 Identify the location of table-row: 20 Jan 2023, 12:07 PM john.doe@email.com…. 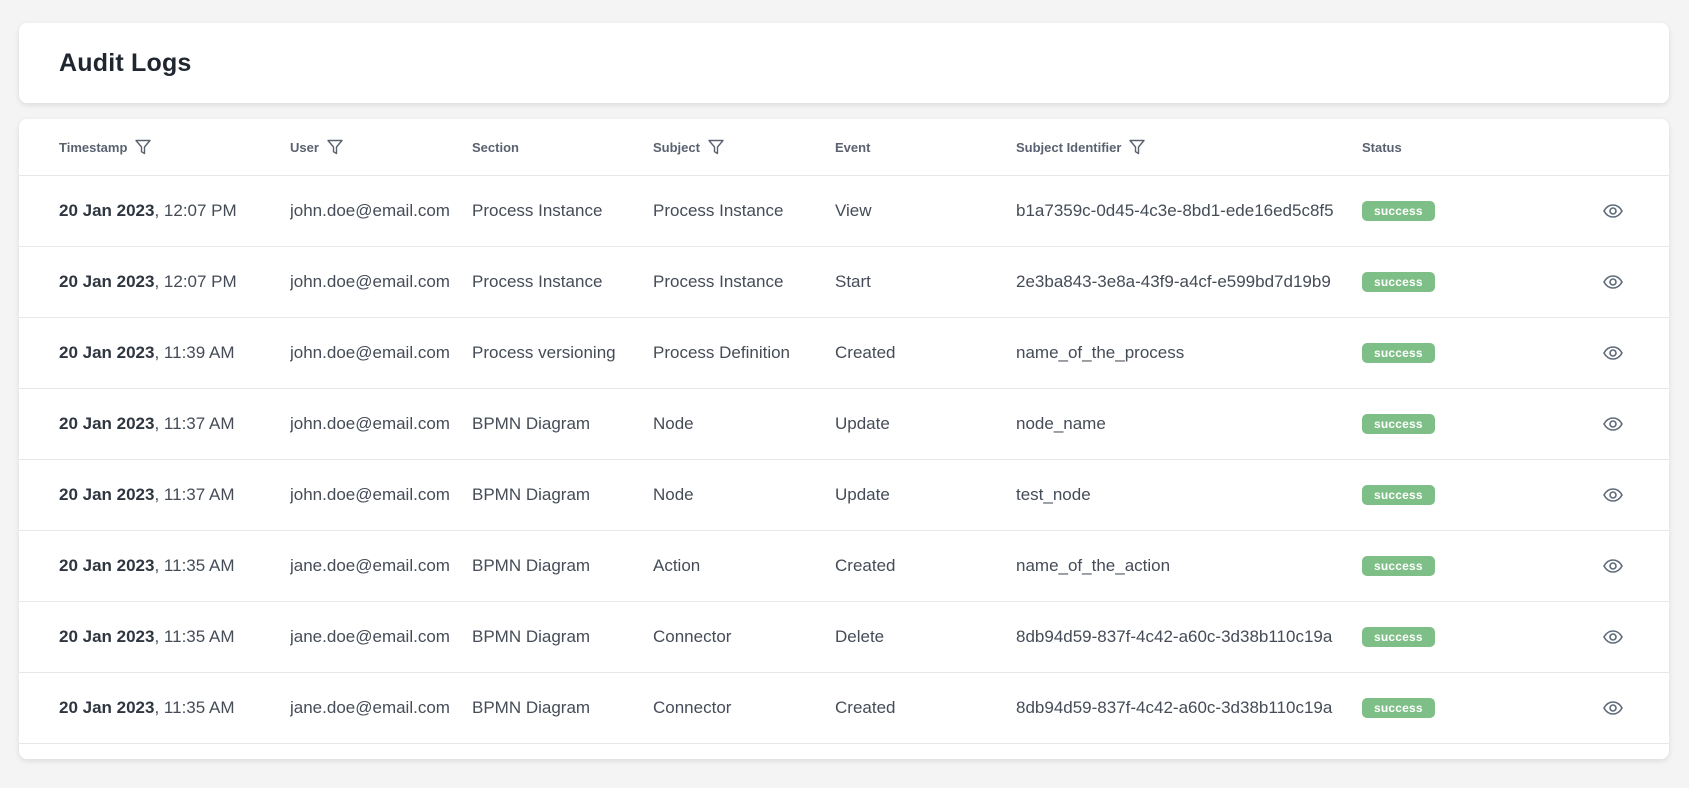
(844, 211).